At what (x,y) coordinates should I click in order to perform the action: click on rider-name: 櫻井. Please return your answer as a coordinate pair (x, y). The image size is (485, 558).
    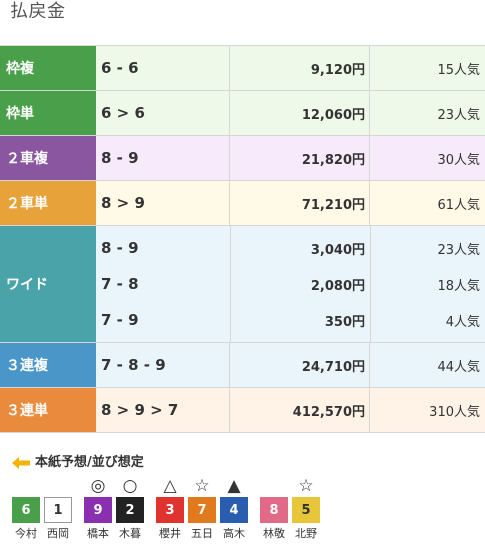
    Looking at the image, I should click on (170, 533).